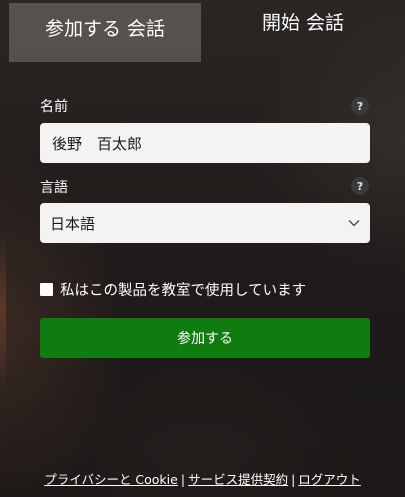 This screenshot has height=497, width=405. I want to click on language-label: 言語, so click(54, 188).